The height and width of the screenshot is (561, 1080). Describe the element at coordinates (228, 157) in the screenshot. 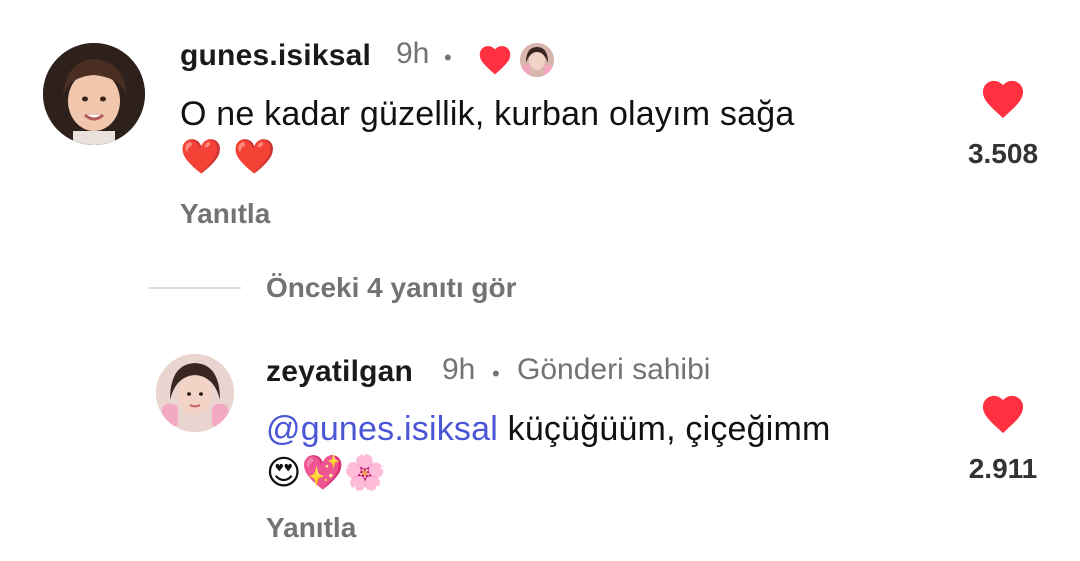

I see `comment-emojis: ❤️ ❤️` at that location.